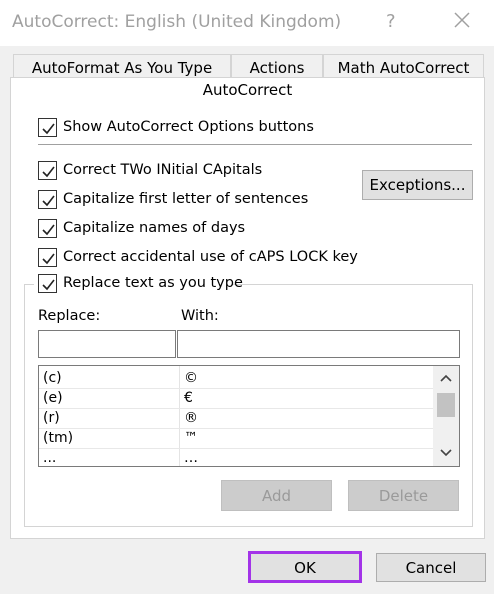  I want to click on chevron-up-icon, so click(446, 378).